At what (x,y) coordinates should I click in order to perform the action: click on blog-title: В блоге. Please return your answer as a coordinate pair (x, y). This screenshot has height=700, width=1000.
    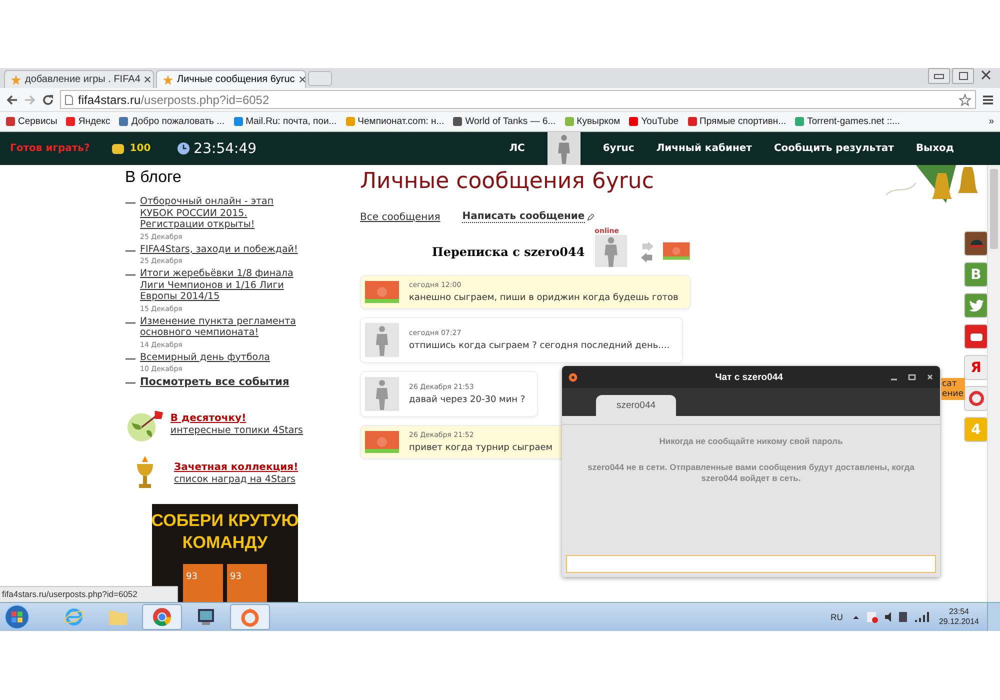
    Looking at the image, I should click on (153, 178).